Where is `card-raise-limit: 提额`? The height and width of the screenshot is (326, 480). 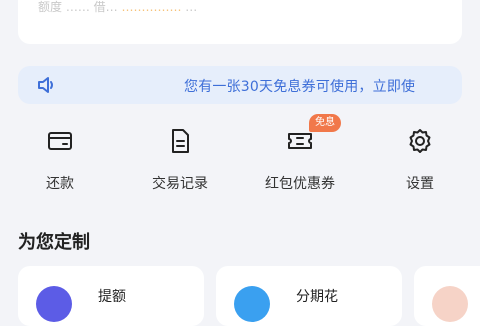 card-raise-limit: 提额 is located at coordinates (111, 296).